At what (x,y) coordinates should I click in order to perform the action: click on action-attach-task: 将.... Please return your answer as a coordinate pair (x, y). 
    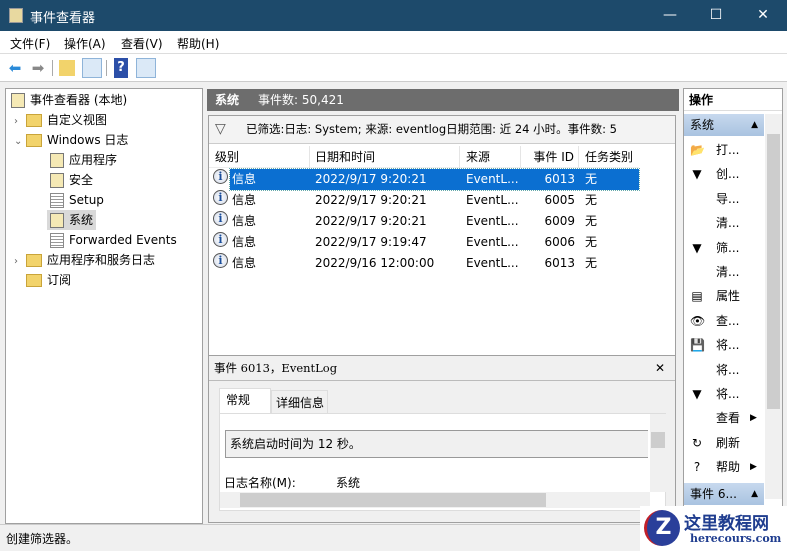
    Looking at the image, I should click on (726, 370).